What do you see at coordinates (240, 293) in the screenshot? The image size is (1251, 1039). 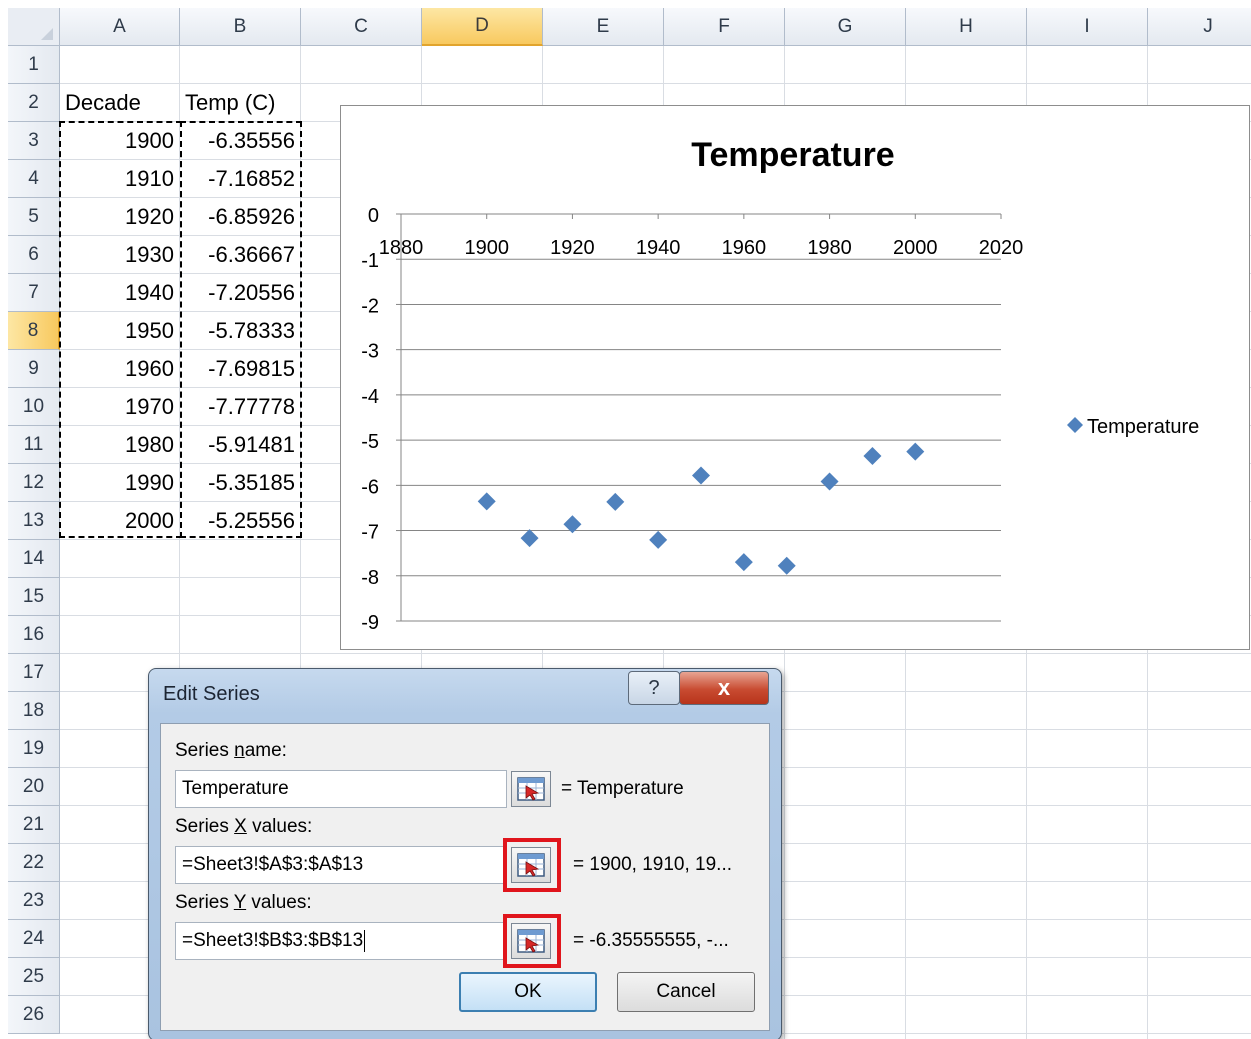 I see `cell-b7: -7.20556` at bounding box center [240, 293].